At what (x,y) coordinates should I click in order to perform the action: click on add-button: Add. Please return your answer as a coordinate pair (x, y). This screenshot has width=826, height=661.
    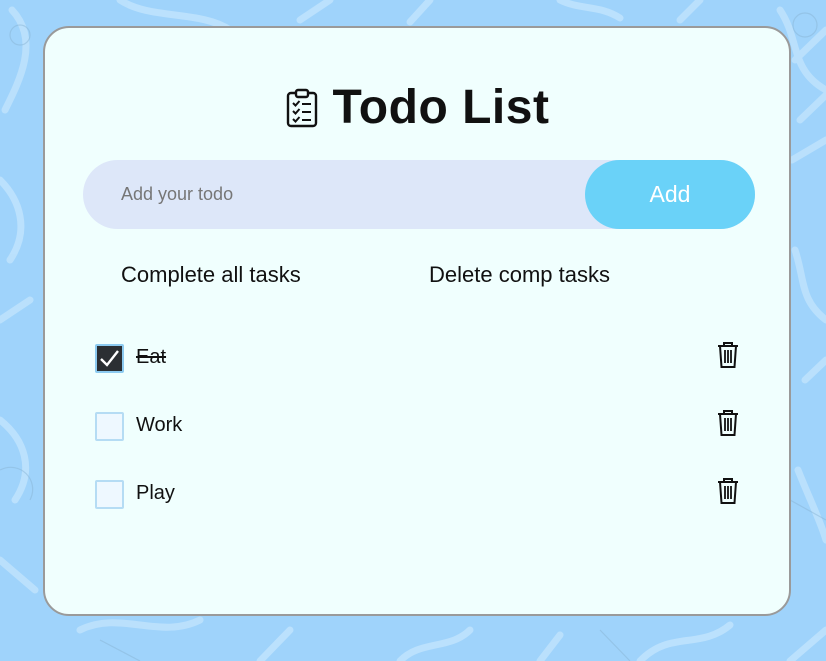
    Looking at the image, I should click on (670, 194).